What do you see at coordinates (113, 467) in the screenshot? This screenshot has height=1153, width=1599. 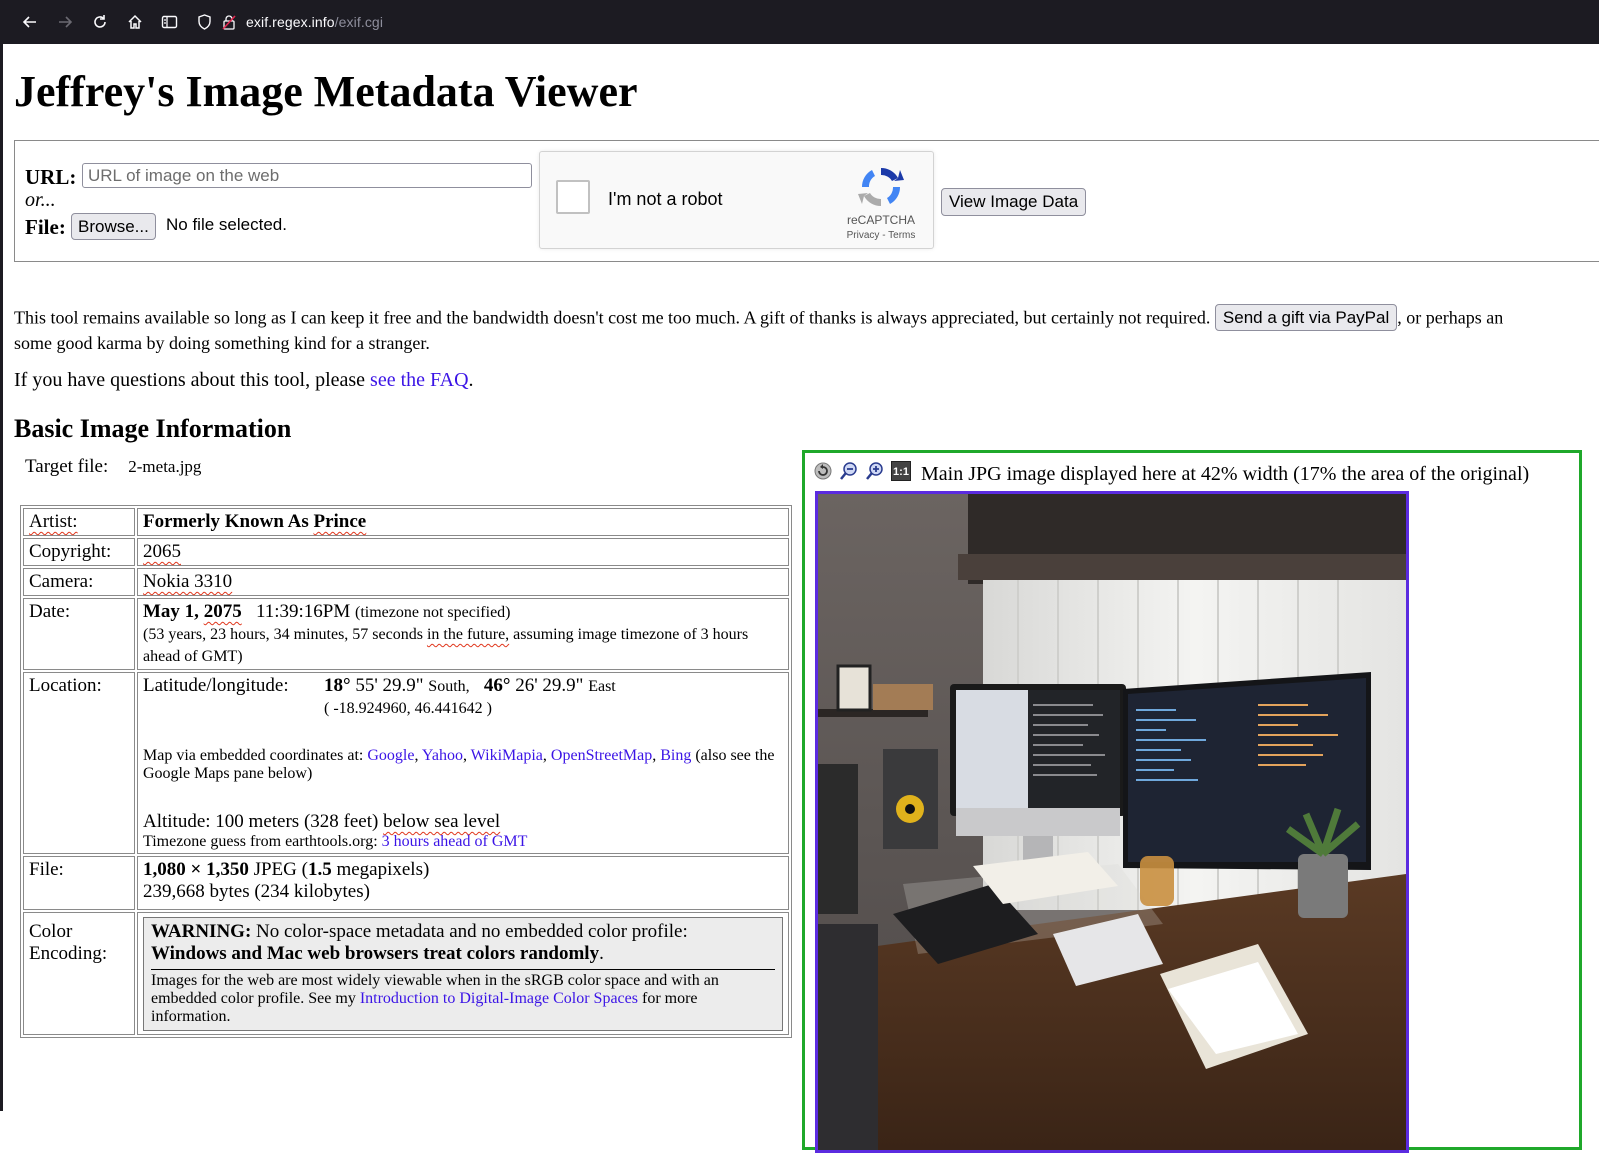 I see `target-file: Target file: 2-meta.jpg` at bounding box center [113, 467].